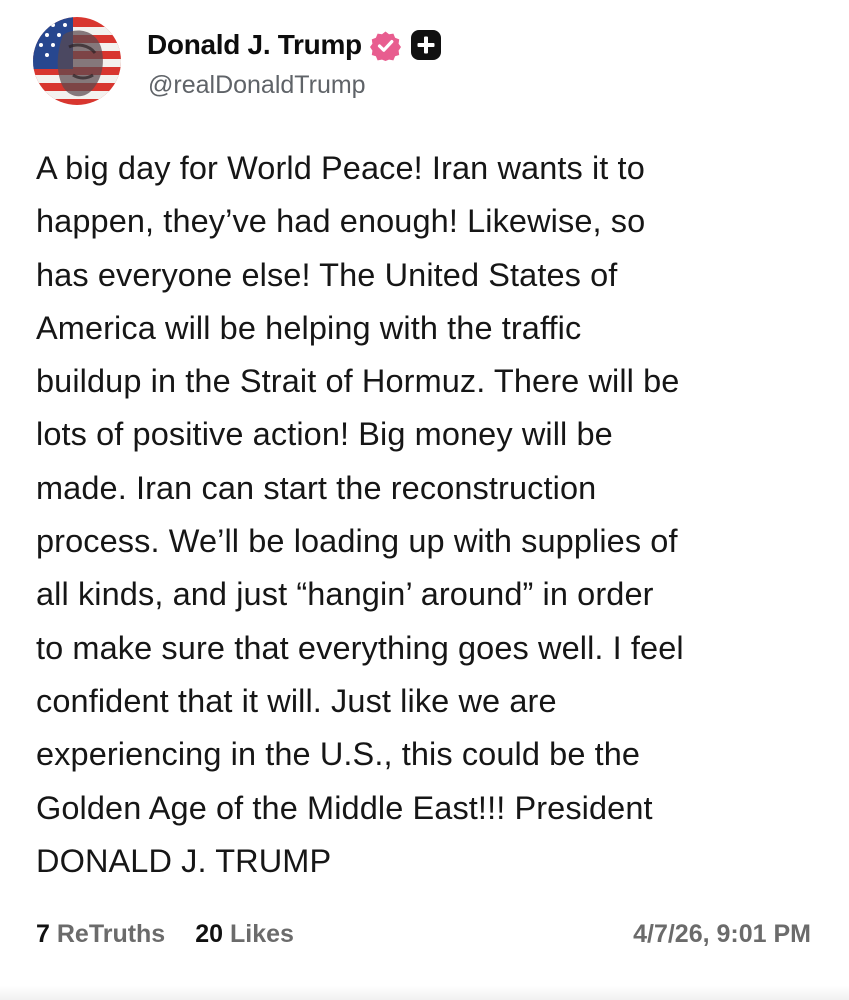 The height and width of the screenshot is (1000, 849). Describe the element at coordinates (257, 85) in the screenshot. I see `author-handle: @realDonaldTrump` at that location.